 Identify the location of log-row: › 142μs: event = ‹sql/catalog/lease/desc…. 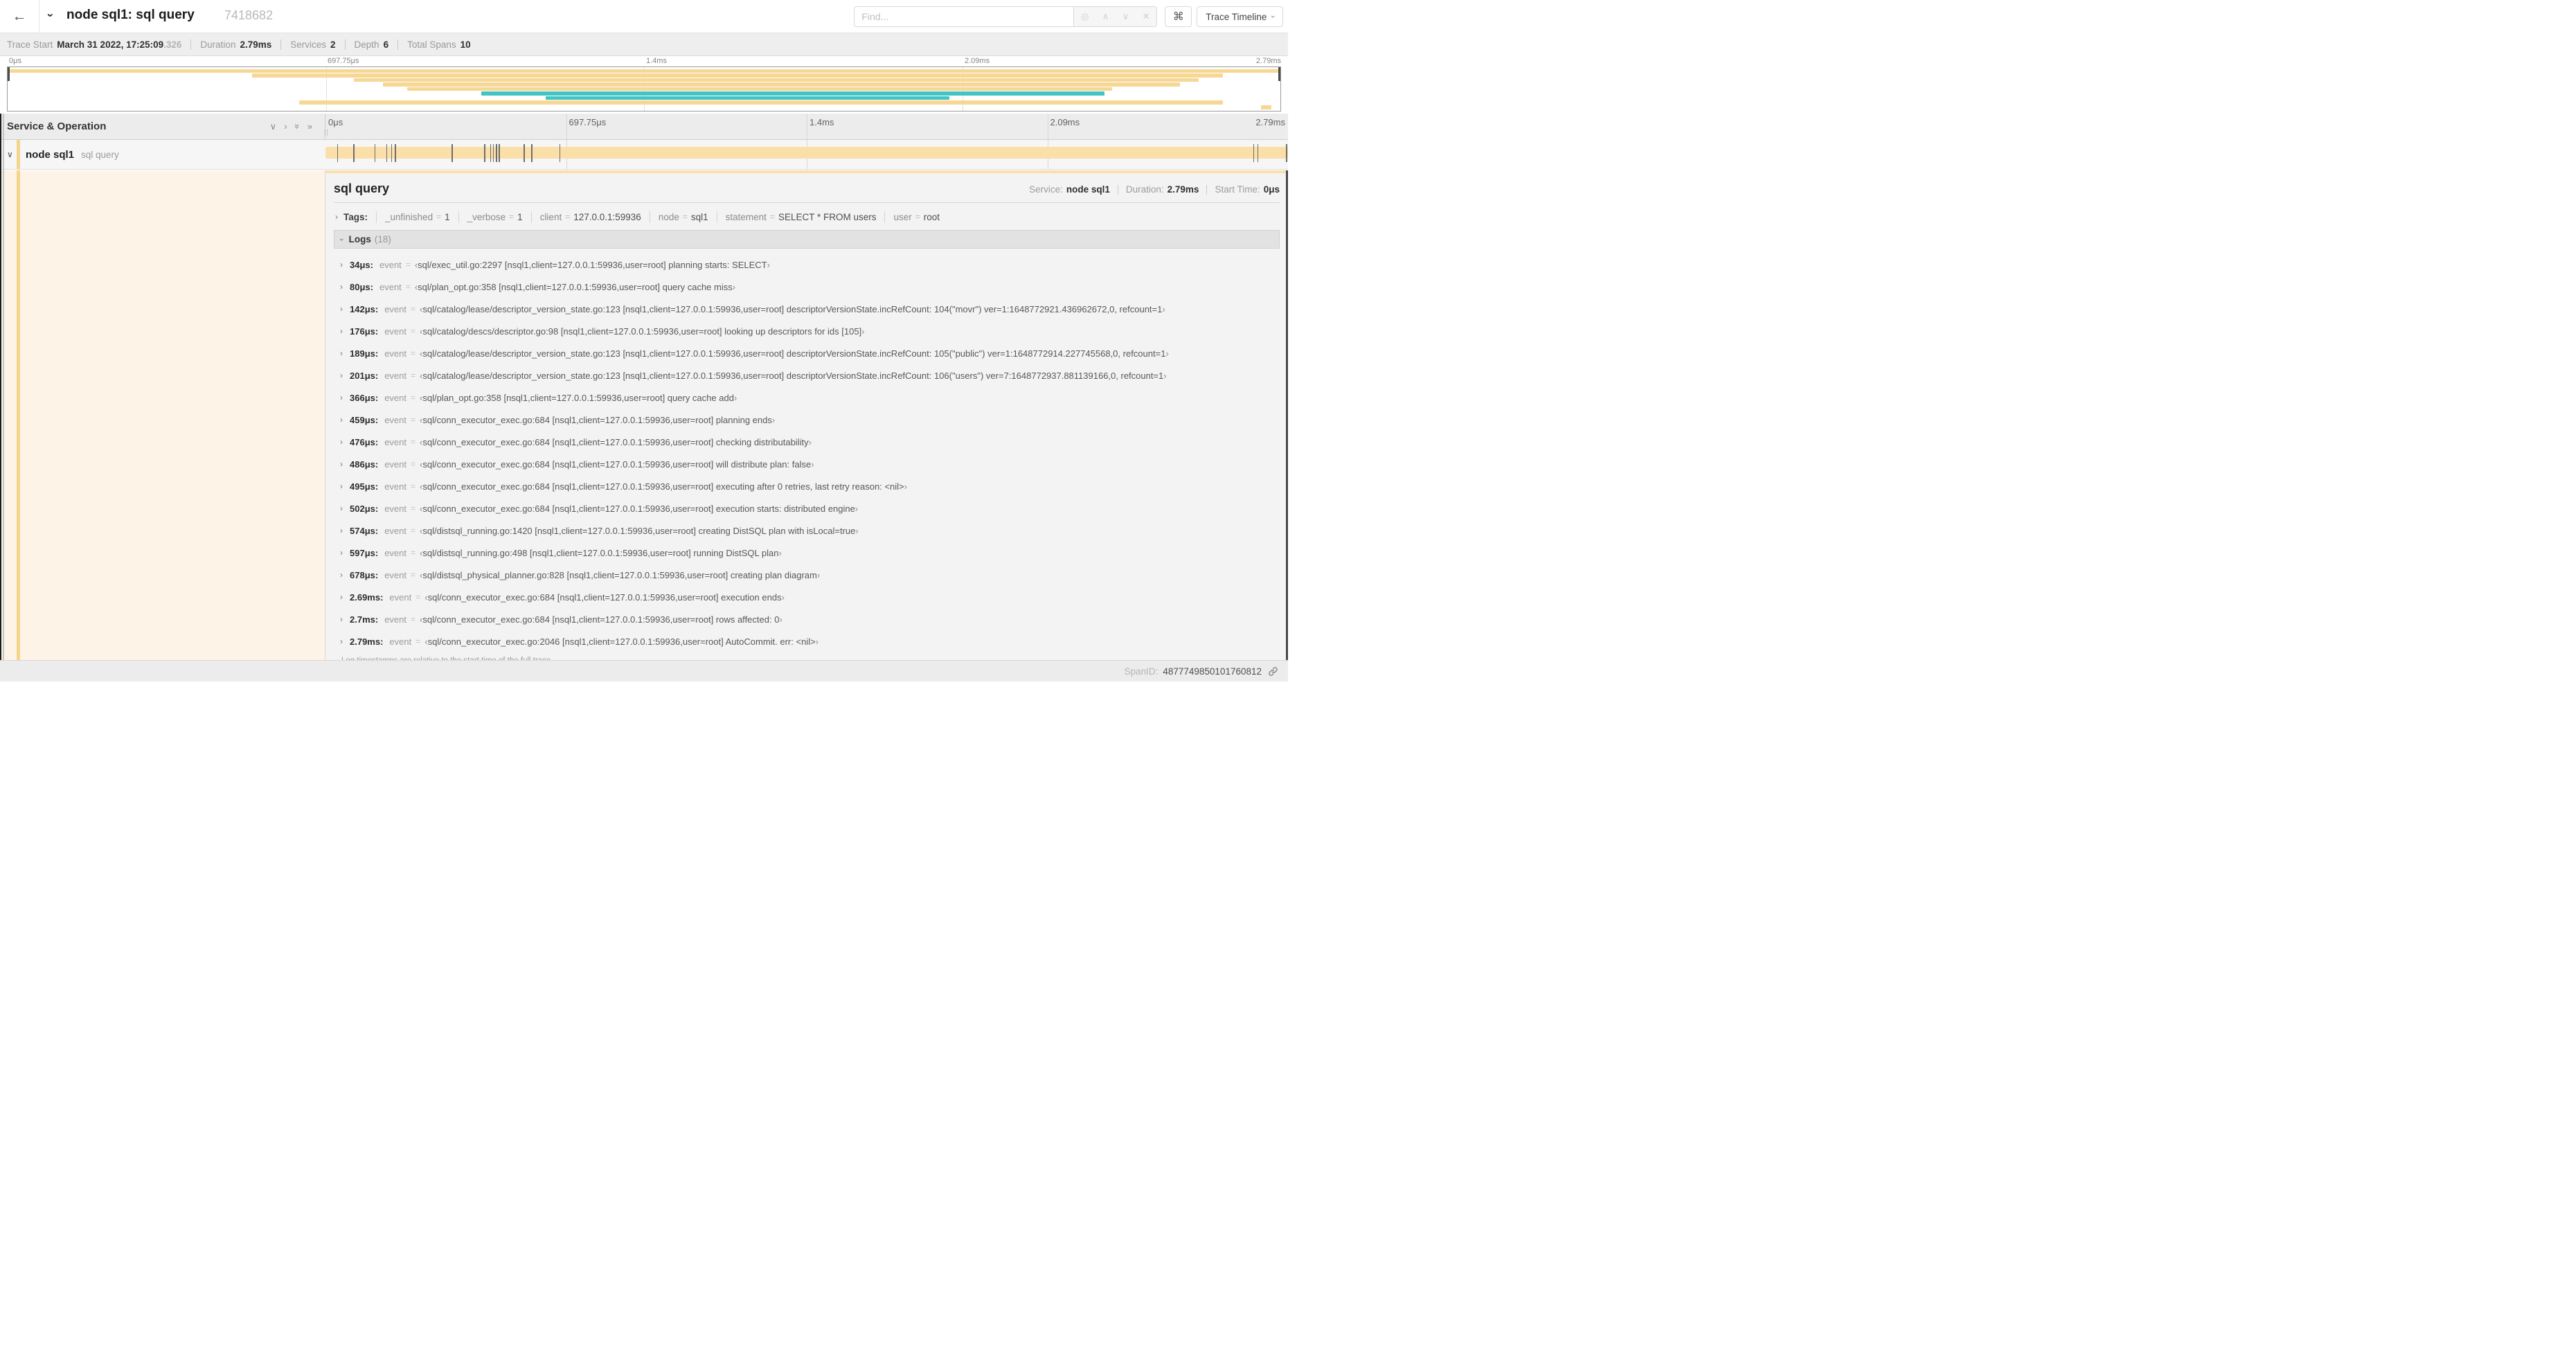
(810, 309).